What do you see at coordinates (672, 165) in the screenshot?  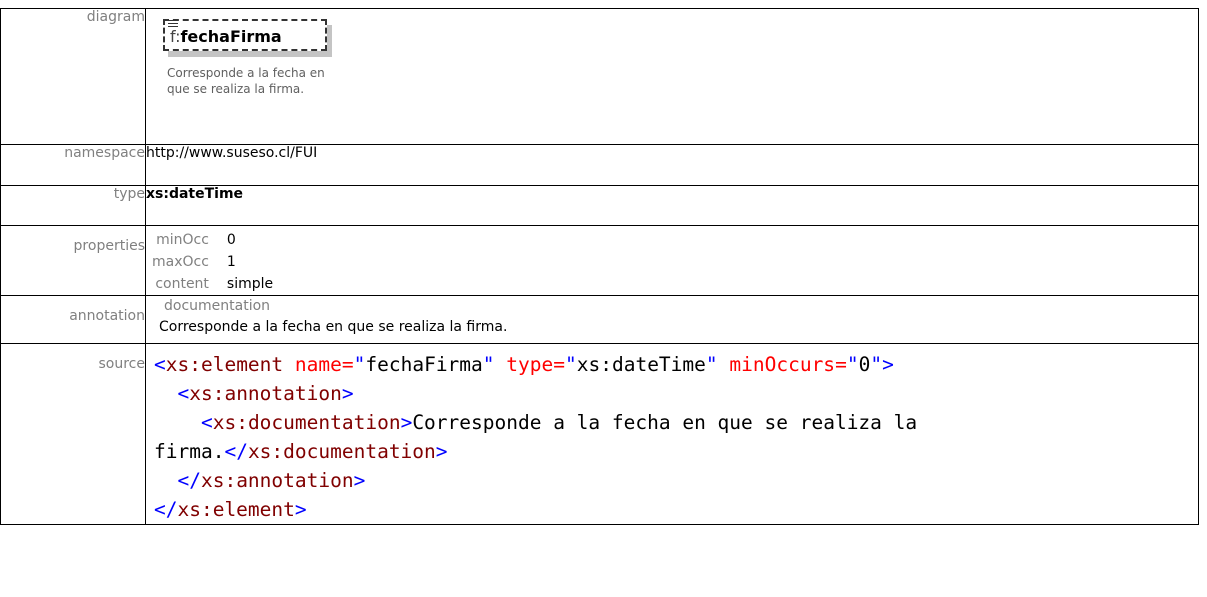 I see `namespace-value: http://www.suseso.cl/FUI` at bounding box center [672, 165].